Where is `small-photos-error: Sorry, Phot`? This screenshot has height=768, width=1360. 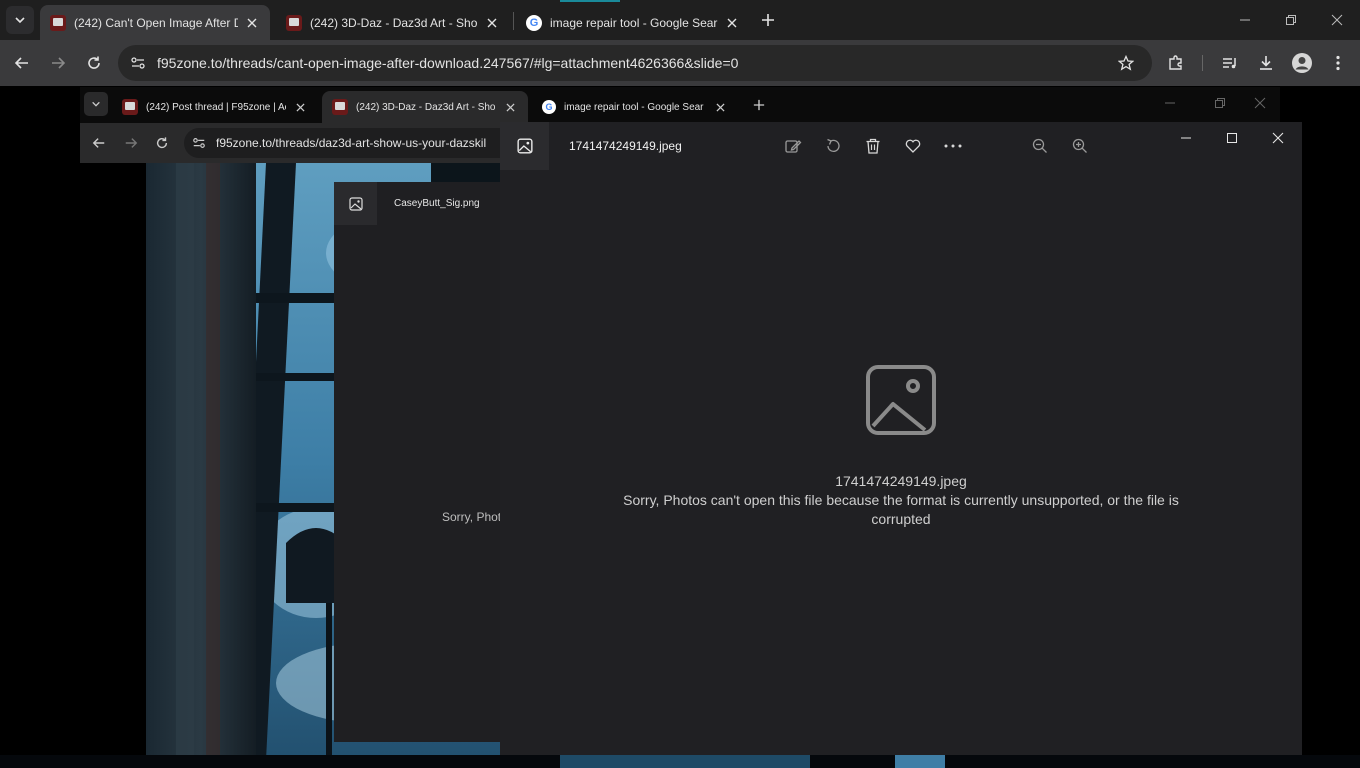
small-photos-error: Sorry, Phot is located at coordinates (472, 517).